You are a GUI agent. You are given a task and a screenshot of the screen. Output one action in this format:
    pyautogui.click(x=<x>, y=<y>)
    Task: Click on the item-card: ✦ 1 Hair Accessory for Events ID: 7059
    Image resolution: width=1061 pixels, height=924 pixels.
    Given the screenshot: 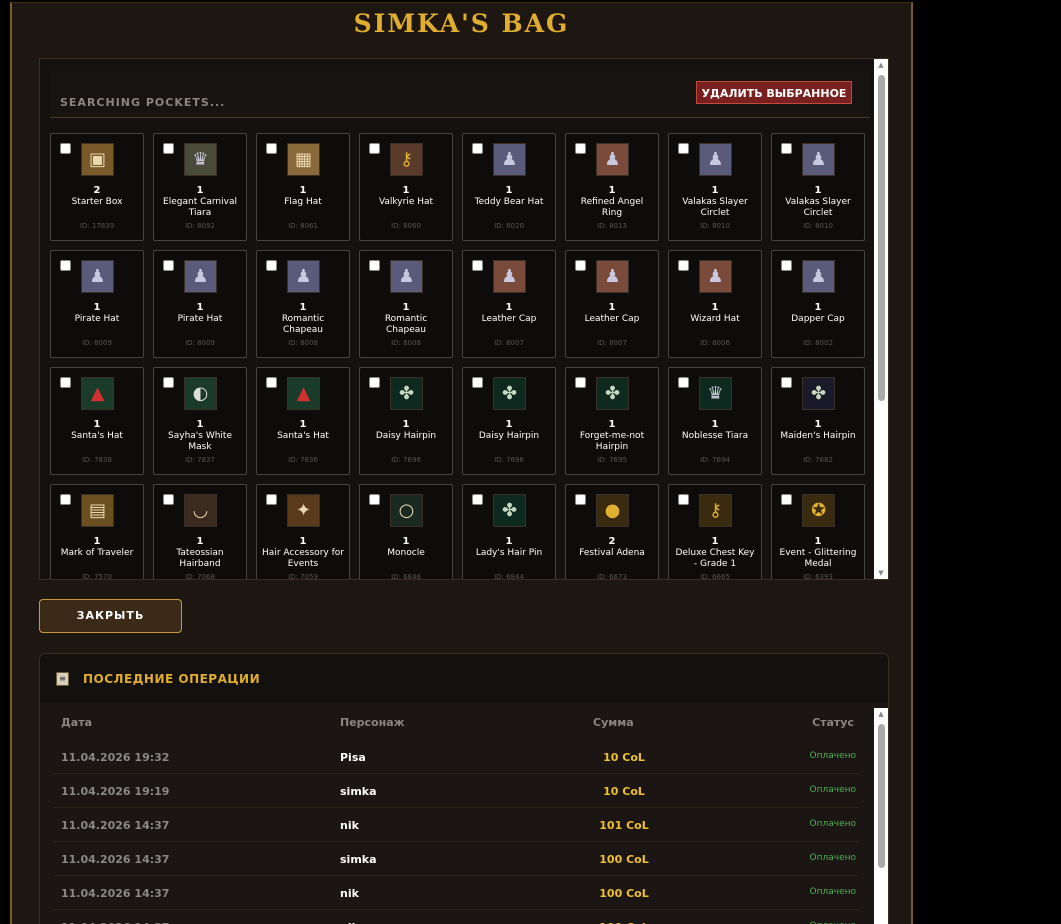 What is the action you would take?
    pyautogui.click(x=303, y=531)
    